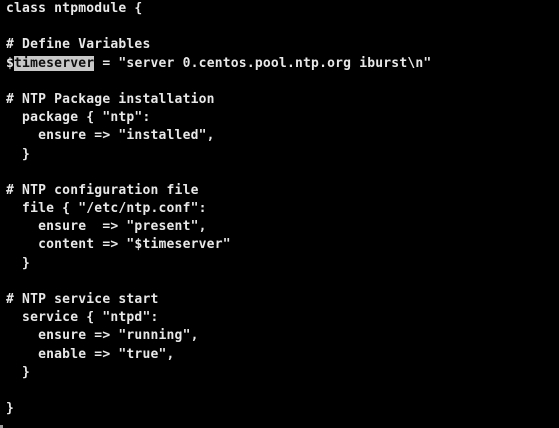  What do you see at coordinates (102, 190) in the screenshot?
I see `code-line: # NTP configuration file` at bounding box center [102, 190].